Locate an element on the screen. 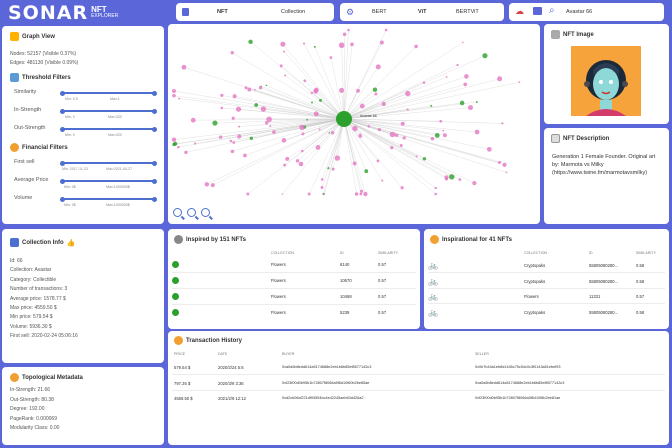  image-icon is located at coordinates (537, 11).